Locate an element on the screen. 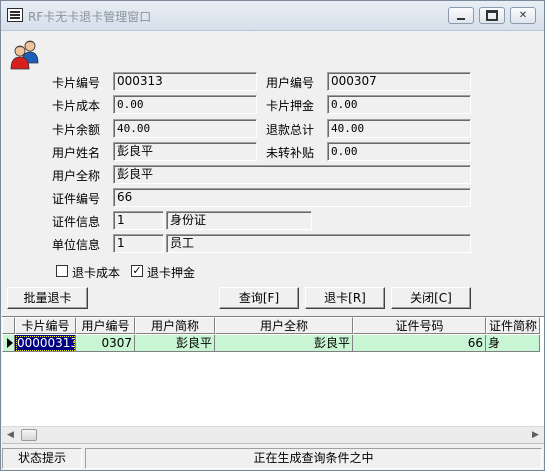 This screenshot has height=471, width=545. column-header: 证件号码 is located at coordinates (419, 325).